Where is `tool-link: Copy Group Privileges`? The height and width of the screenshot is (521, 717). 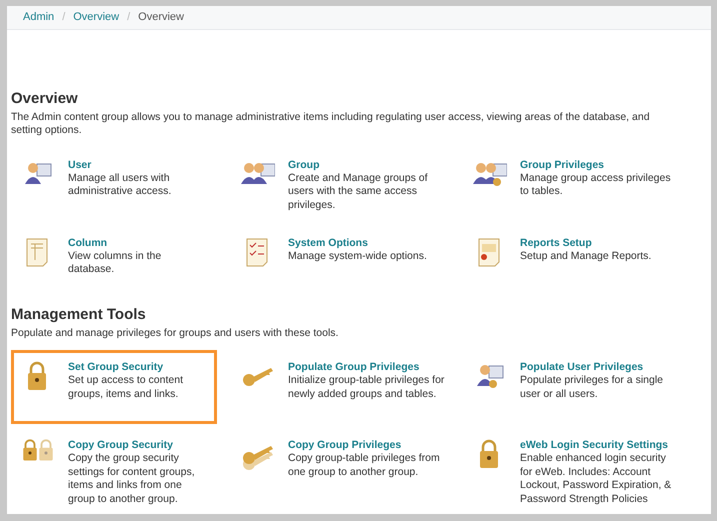
tool-link: Copy Group Privileges is located at coordinates (368, 445).